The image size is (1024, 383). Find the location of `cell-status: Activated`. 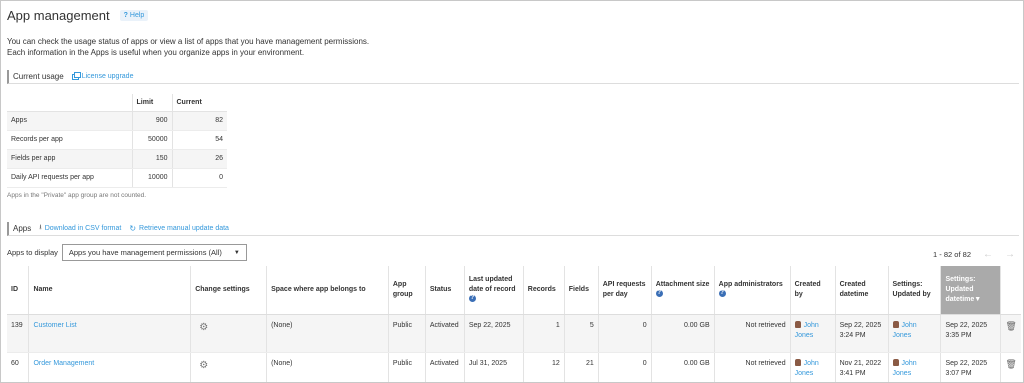

cell-status: Activated is located at coordinates (444, 333).